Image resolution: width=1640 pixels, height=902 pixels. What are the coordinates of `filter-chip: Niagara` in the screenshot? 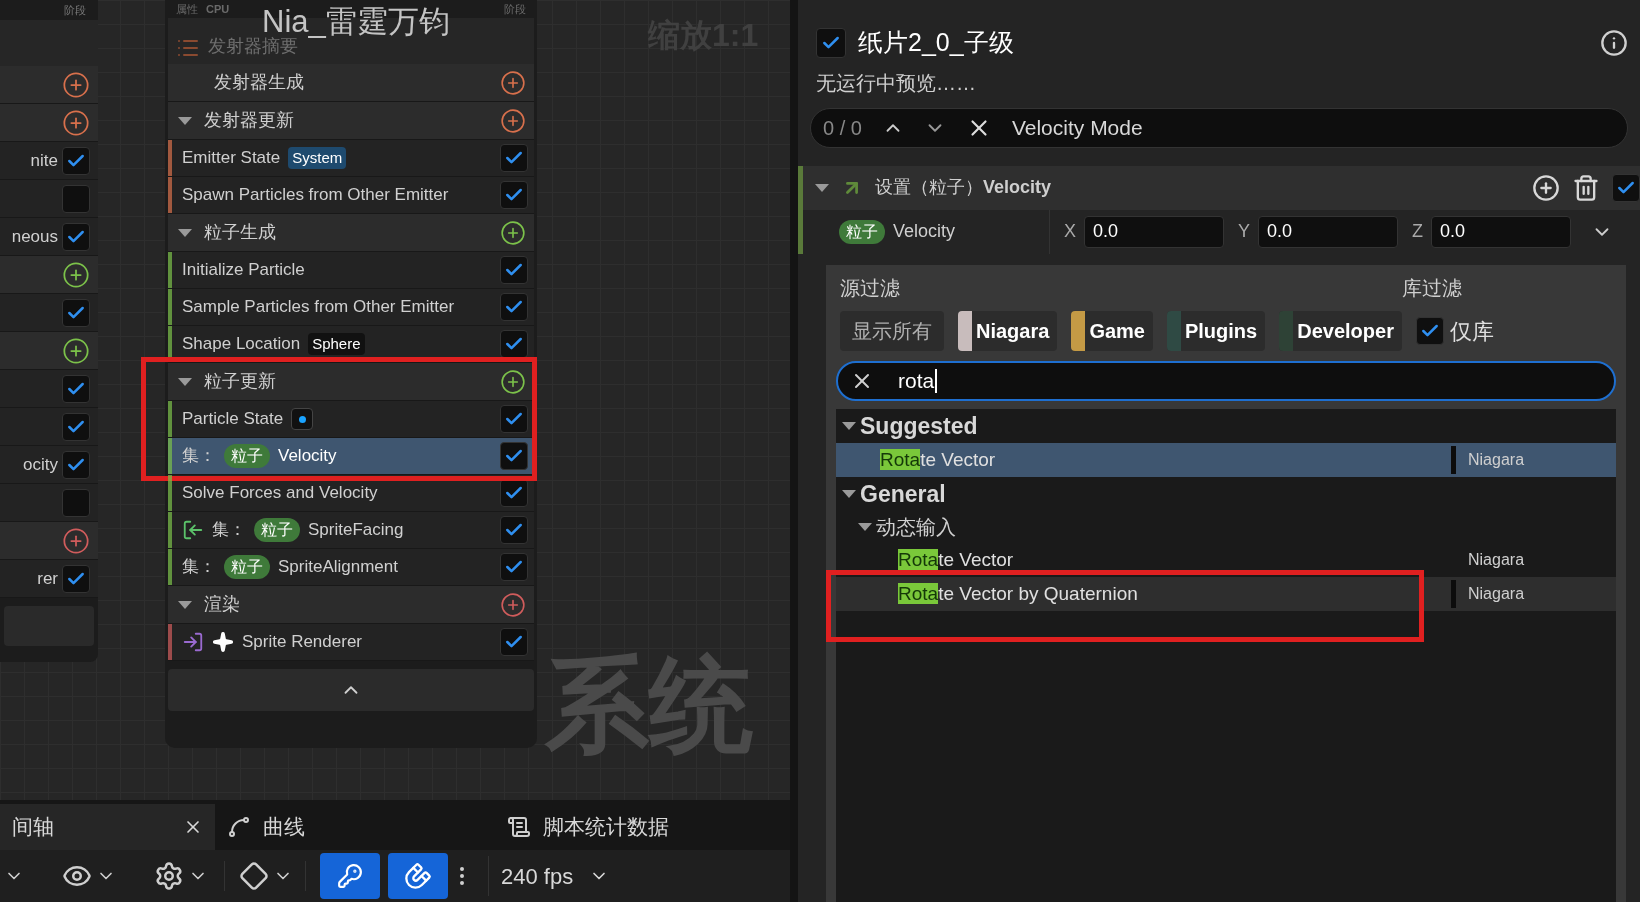 It's located at (1008, 331).